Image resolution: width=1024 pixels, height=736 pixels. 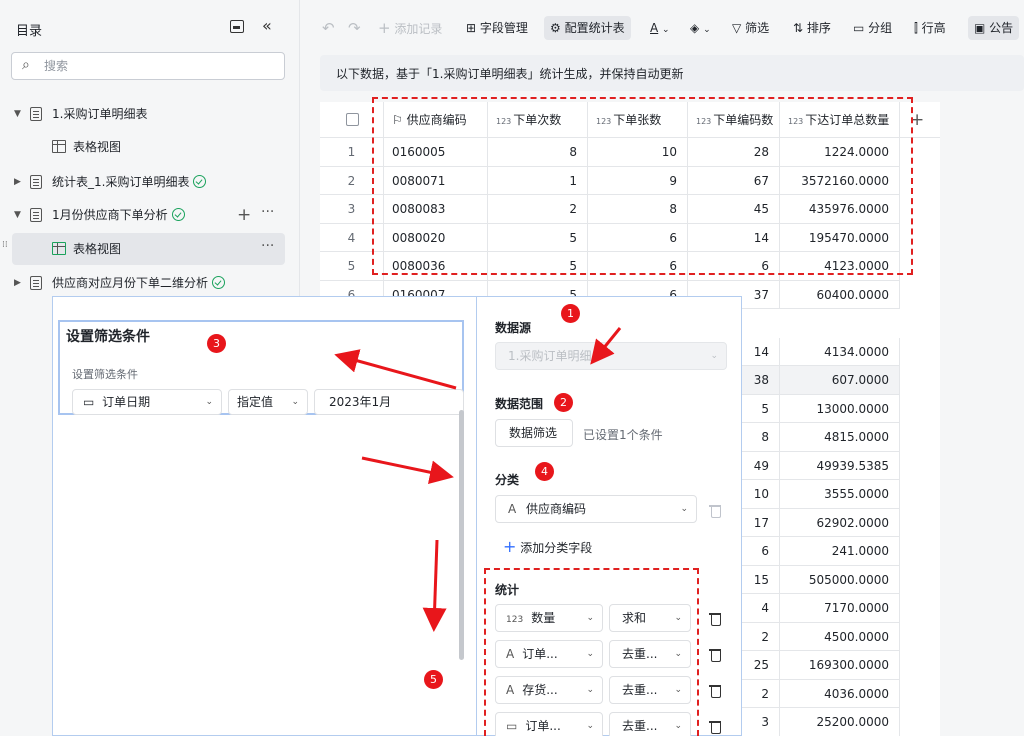 I want to click on arrow-to-category, so click(x=407, y=470).